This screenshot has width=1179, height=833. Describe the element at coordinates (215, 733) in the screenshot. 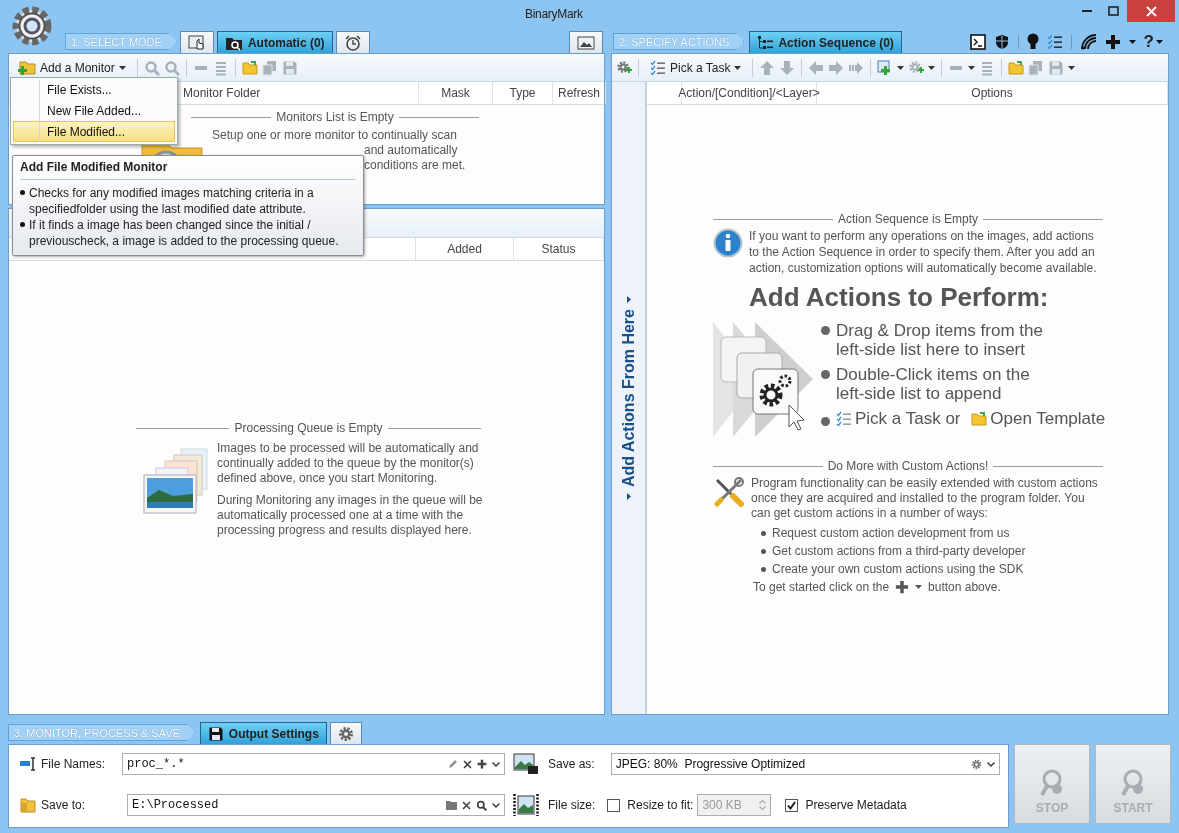

I see `save-icon` at that location.